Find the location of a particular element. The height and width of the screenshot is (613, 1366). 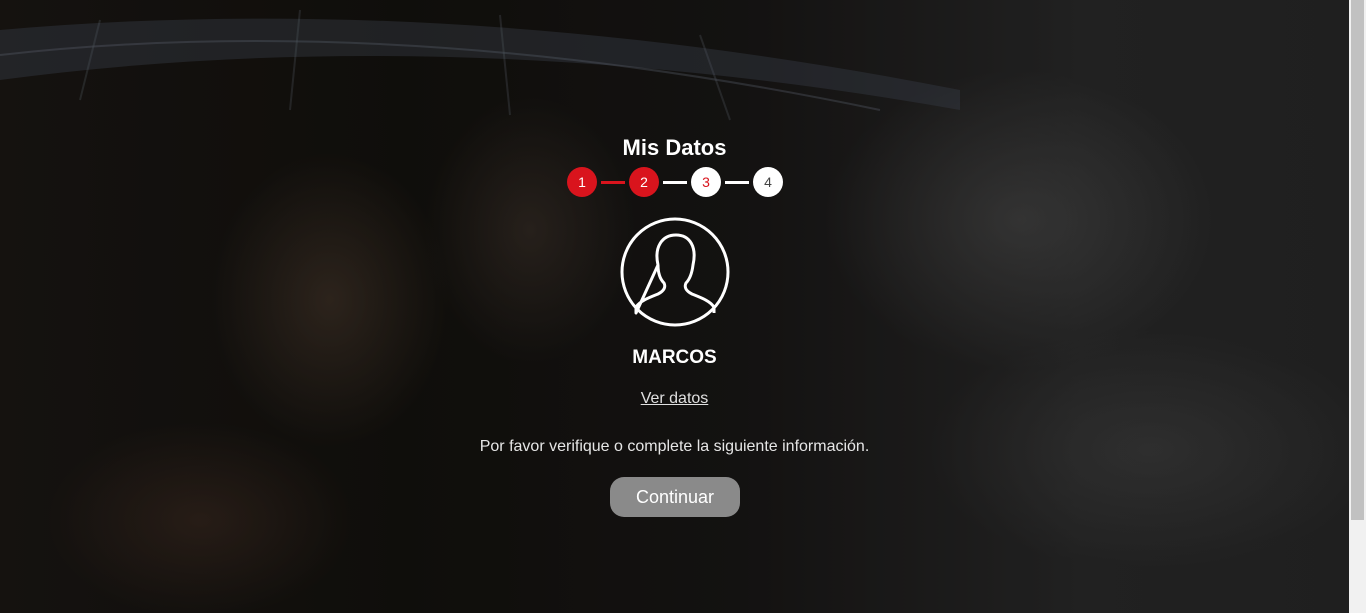

view-data-link: Ver datos is located at coordinates (674, 399).